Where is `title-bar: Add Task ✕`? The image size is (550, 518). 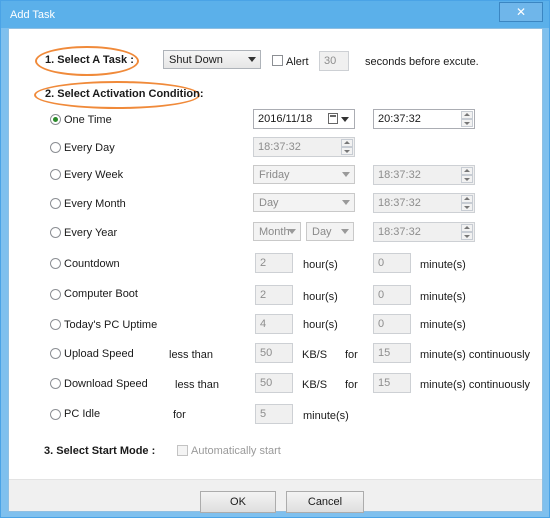 title-bar: Add Task ✕ is located at coordinates (275, 14).